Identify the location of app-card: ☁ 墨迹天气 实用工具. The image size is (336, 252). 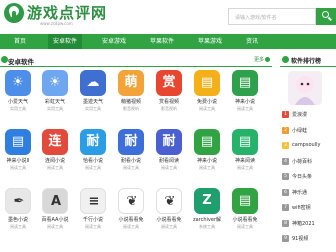
(93, 96).